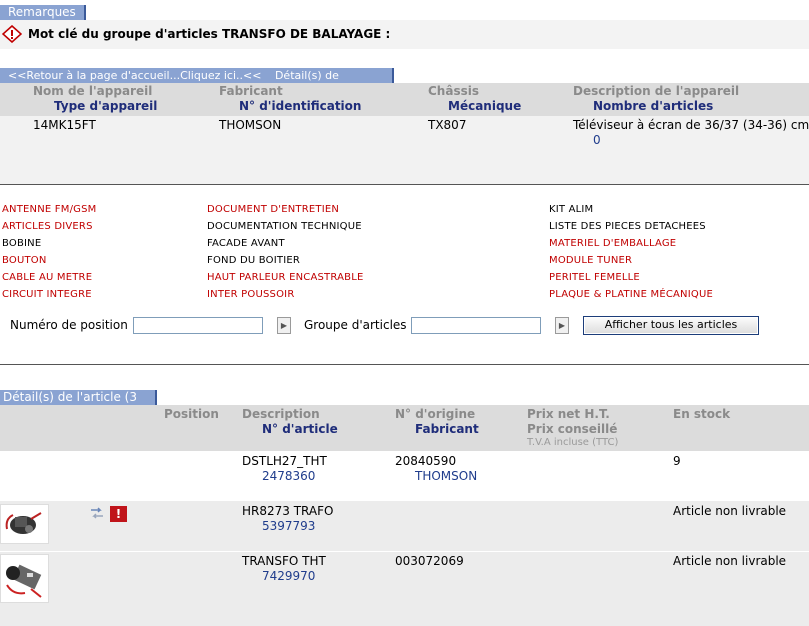  Describe the element at coordinates (300, 429) in the screenshot. I see `header-article-number: N° d'article` at that location.